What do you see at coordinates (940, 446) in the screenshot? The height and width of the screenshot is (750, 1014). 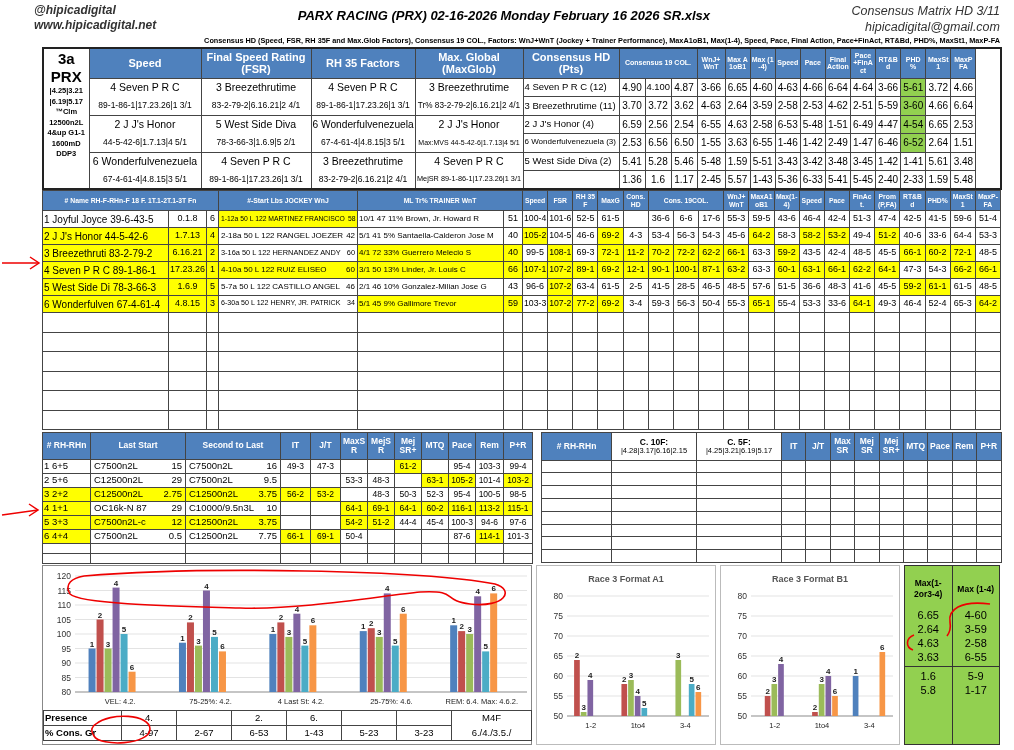 I see `column-header: Pace` at bounding box center [940, 446].